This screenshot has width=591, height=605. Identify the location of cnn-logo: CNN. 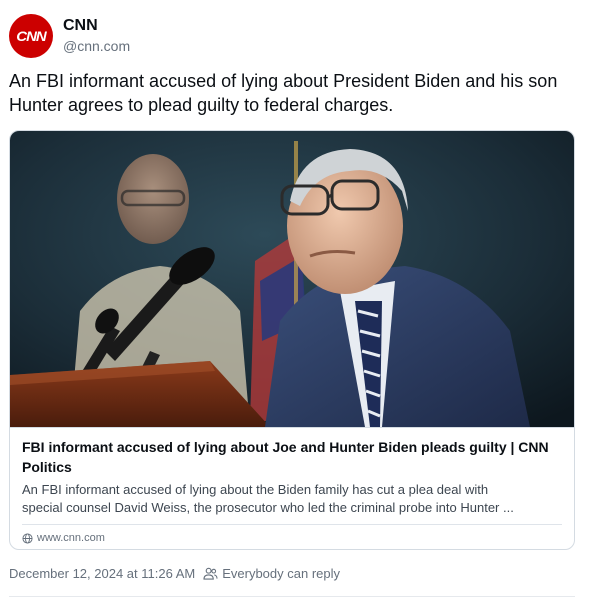
(31, 36).